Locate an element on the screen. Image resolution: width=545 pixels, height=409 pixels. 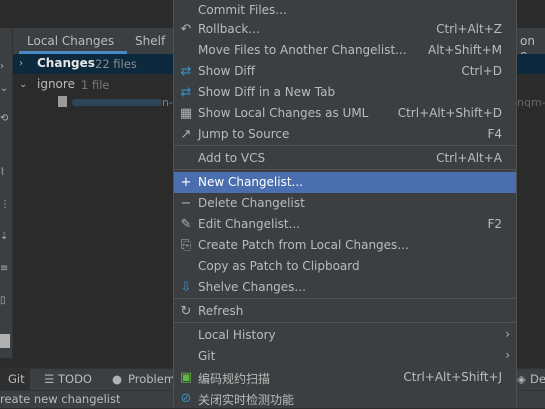
menu-item-git: Git › is located at coordinates (345, 356).